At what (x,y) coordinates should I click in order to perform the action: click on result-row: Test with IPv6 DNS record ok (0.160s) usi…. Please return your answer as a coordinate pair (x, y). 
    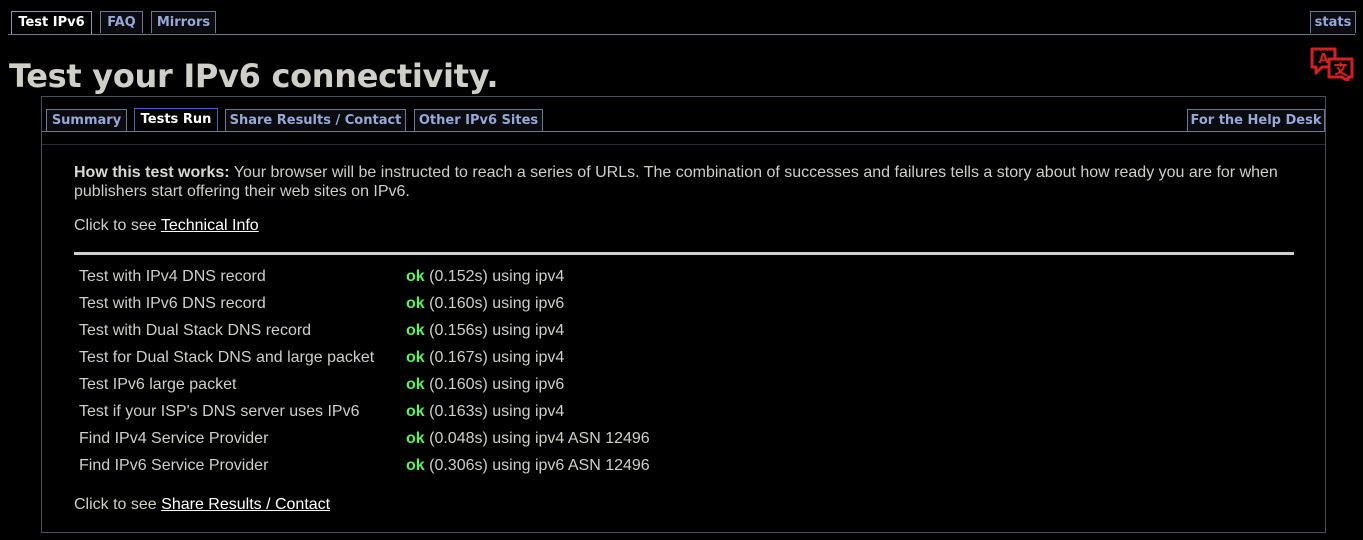
    Looking at the image, I should click on (364, 303).